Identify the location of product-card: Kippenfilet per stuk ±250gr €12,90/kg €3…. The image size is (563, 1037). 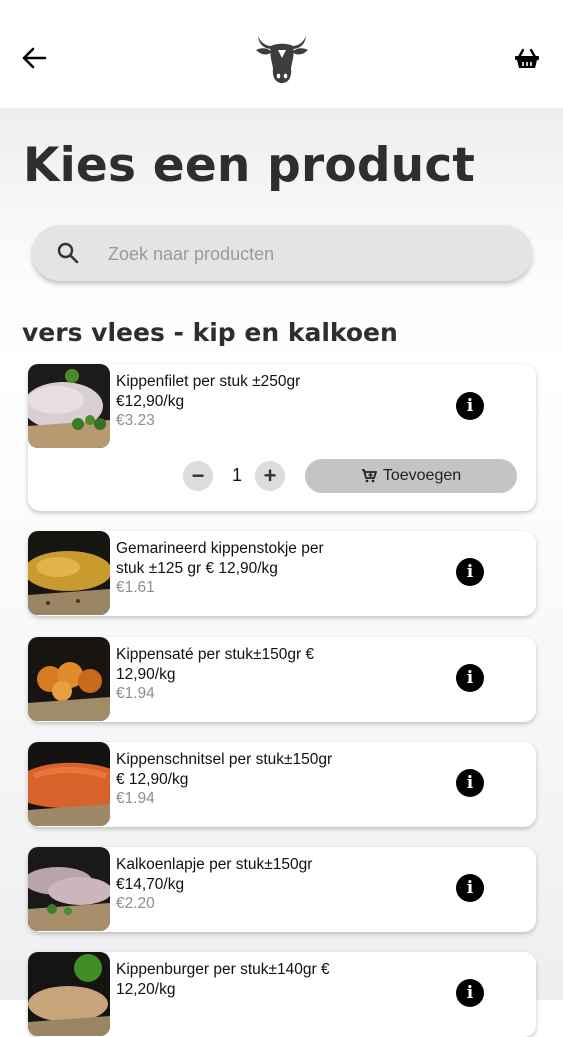
(282, 437).